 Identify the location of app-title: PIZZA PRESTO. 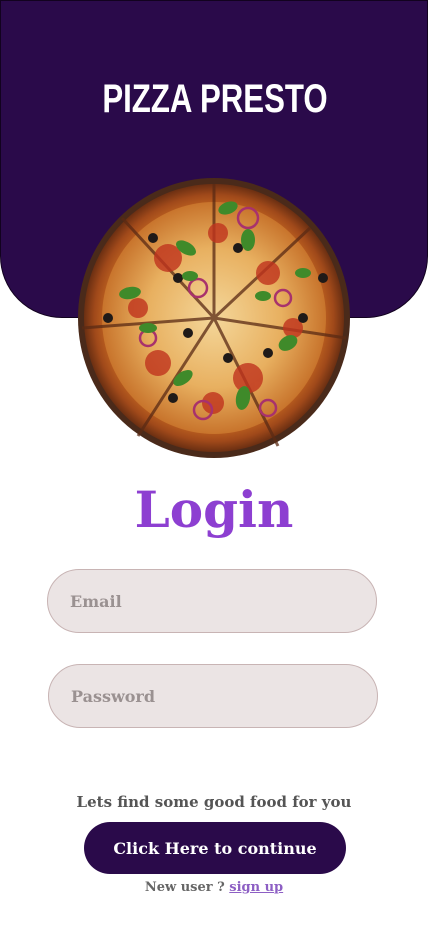
(215, 99).